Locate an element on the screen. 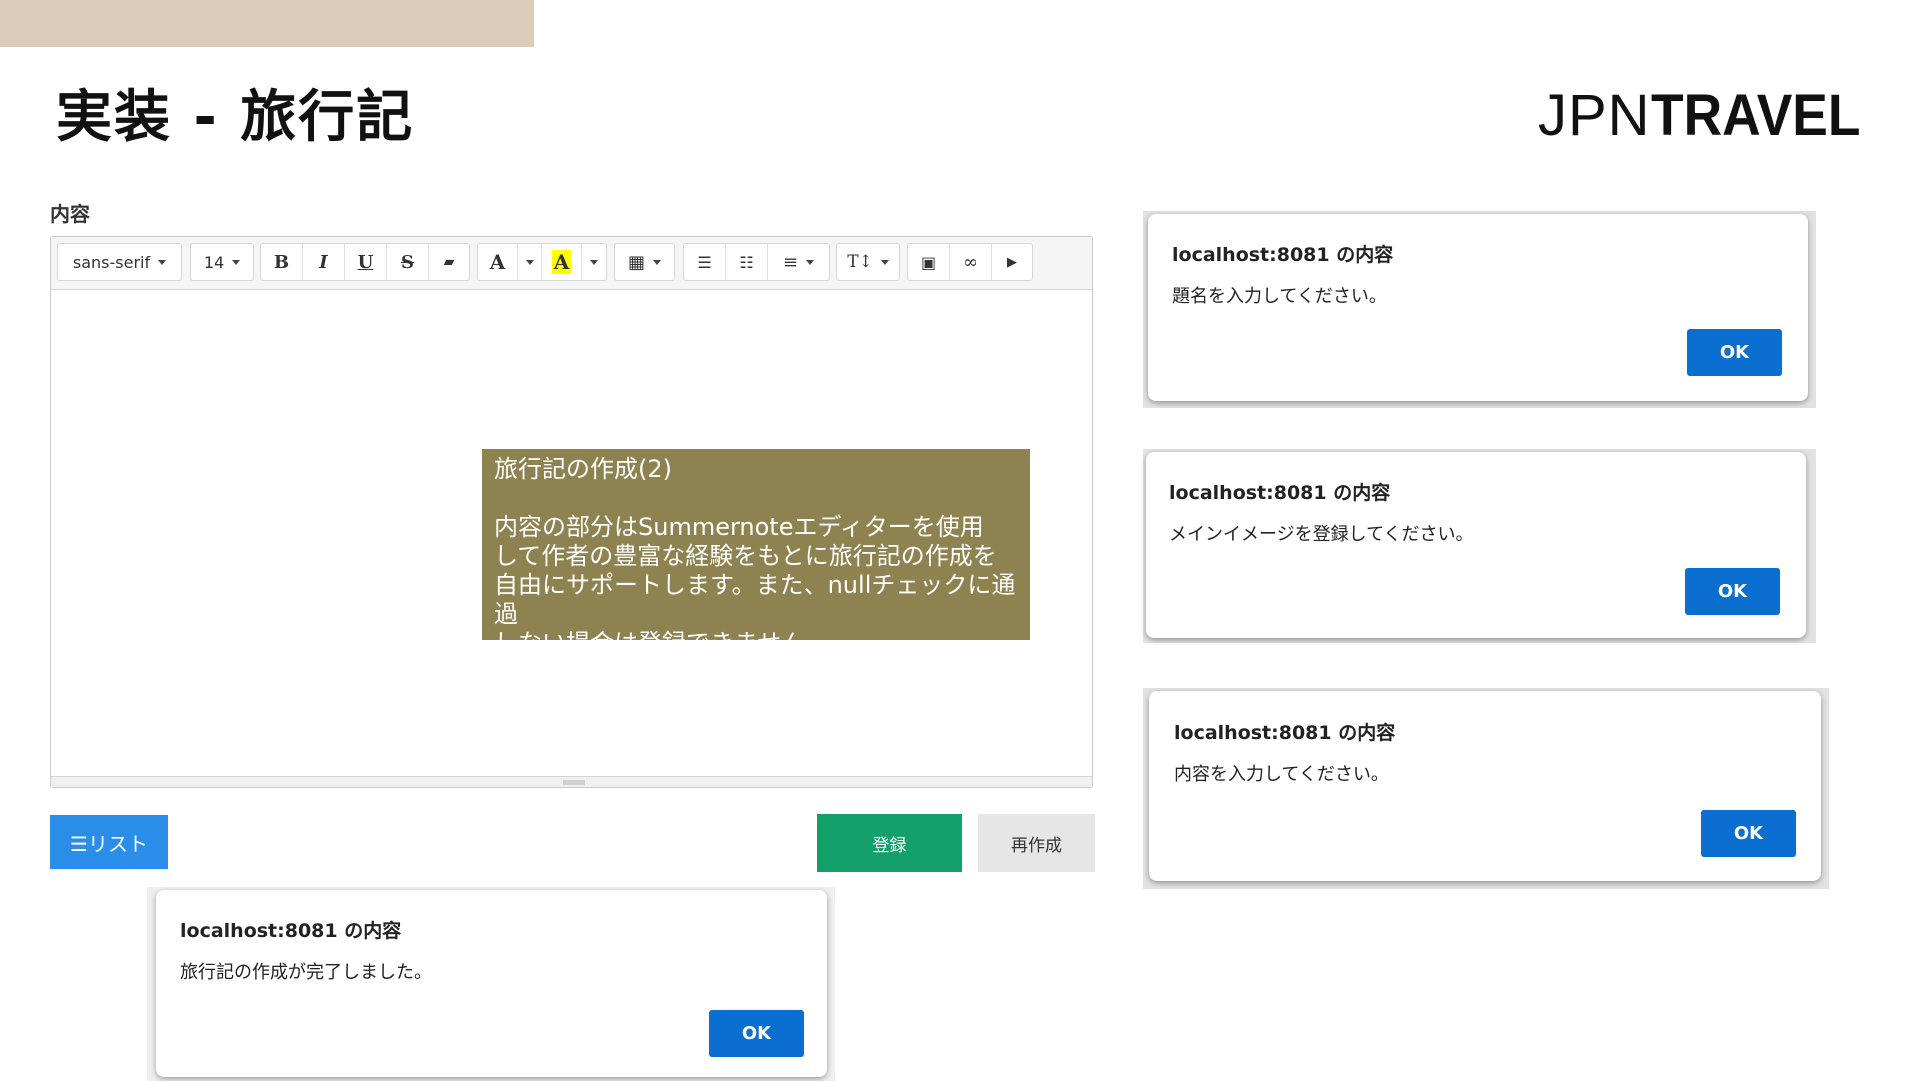 This screenshot has width=1921, height=1081. reset-button: 再作成 is located at coordinates (1036, 843).